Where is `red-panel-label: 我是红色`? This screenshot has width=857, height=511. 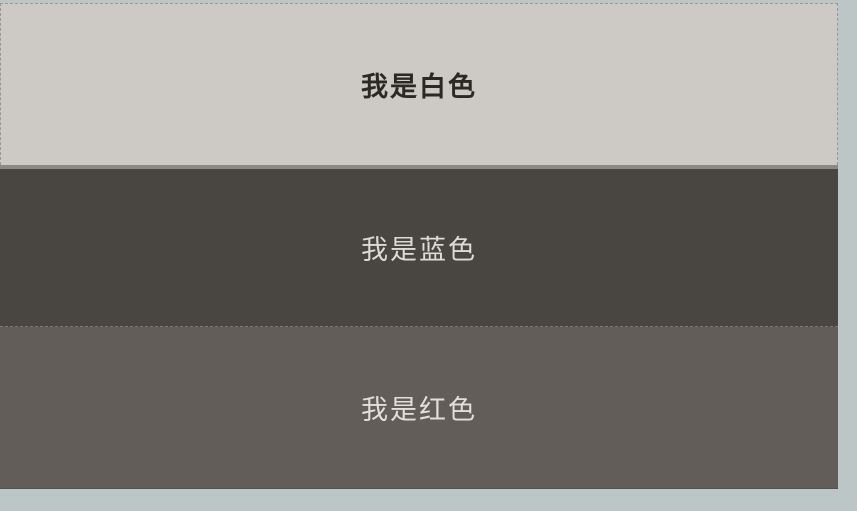 red-panel-label: 我是红色 is located at coordinates (419, 410).